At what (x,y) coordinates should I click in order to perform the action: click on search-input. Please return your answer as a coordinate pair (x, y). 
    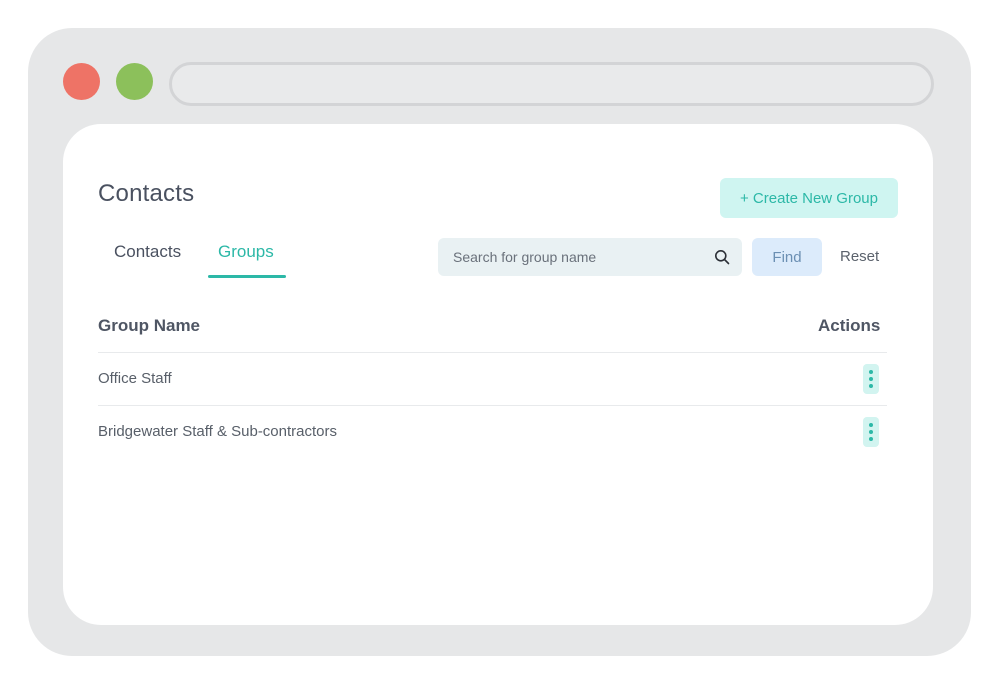
    Looking at the image, I should click on (568, 257).